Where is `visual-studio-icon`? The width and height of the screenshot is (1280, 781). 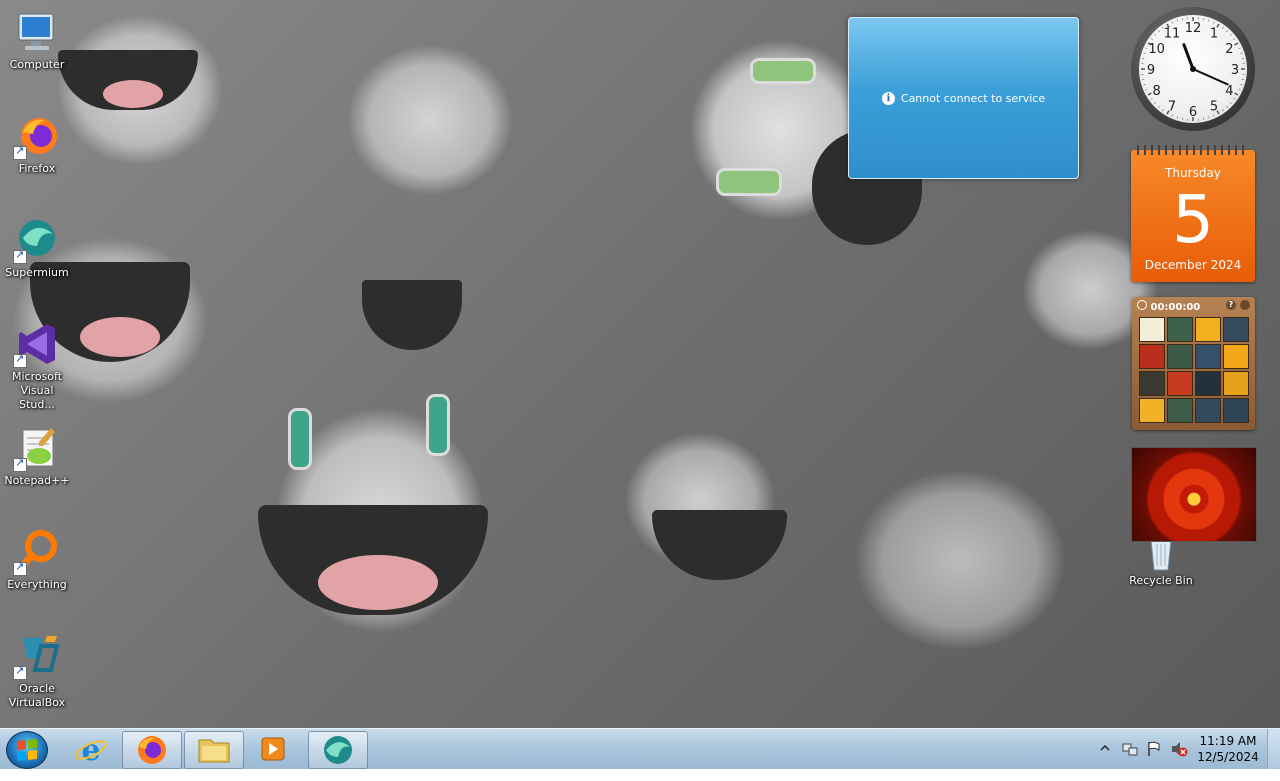
visual-studio-icon is located at coordinates (37, 344).